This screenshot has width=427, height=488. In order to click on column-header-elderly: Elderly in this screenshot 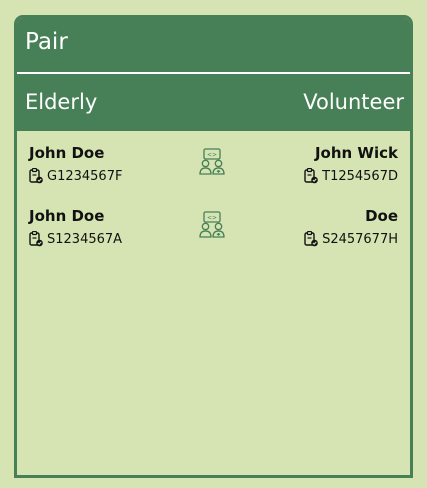, I will do `click(61, 102)`.